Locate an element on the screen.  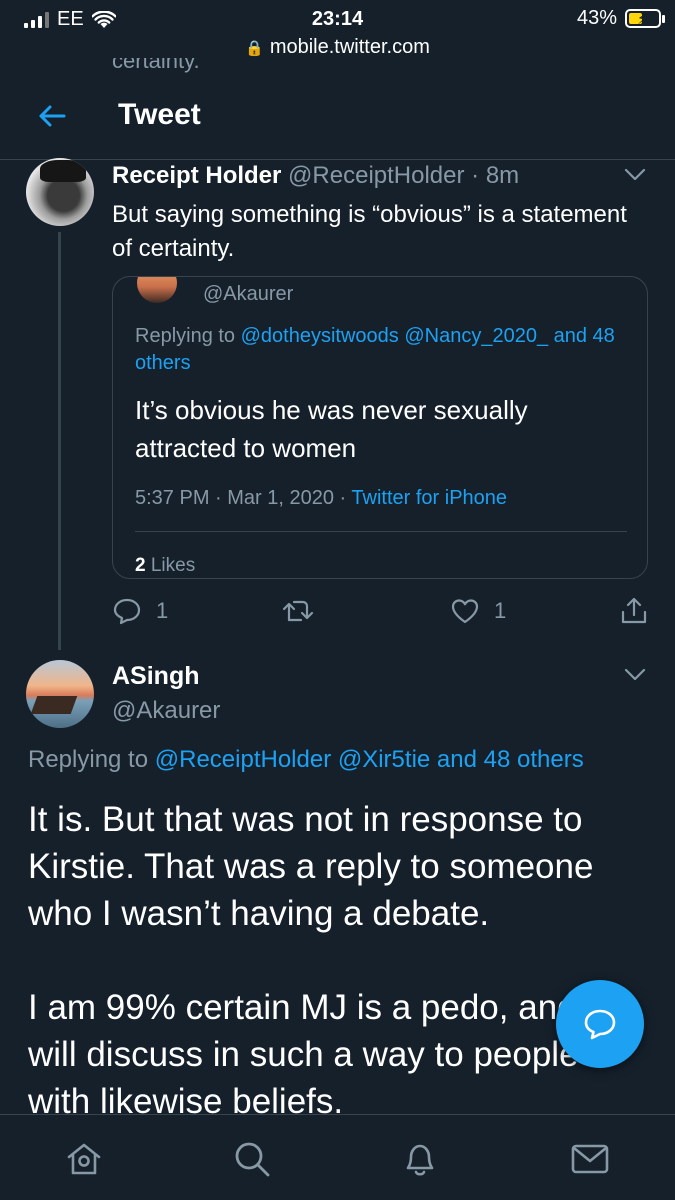
tweet-actions: 1 1 is located at coordinates (382, 612).